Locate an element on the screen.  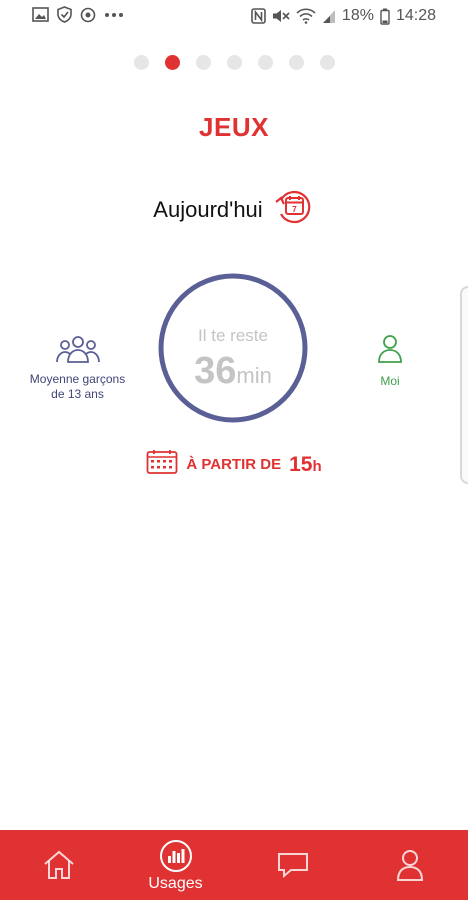
calendar-day: 7 is located at coordinates (294, 209).